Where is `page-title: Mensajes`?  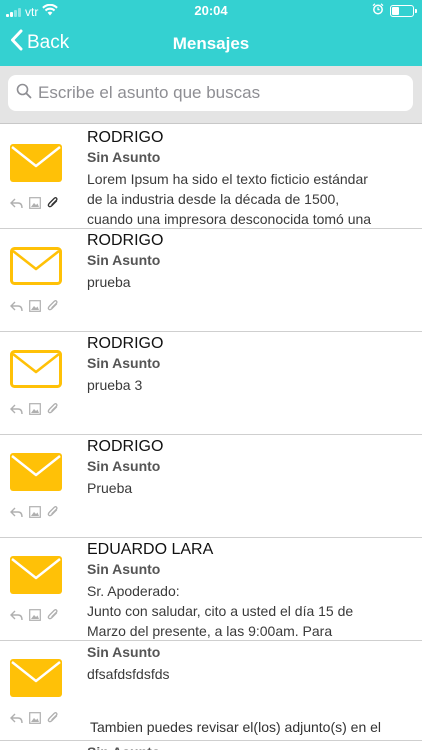 page-title: Mensajes is located at coordinates (211, 43).